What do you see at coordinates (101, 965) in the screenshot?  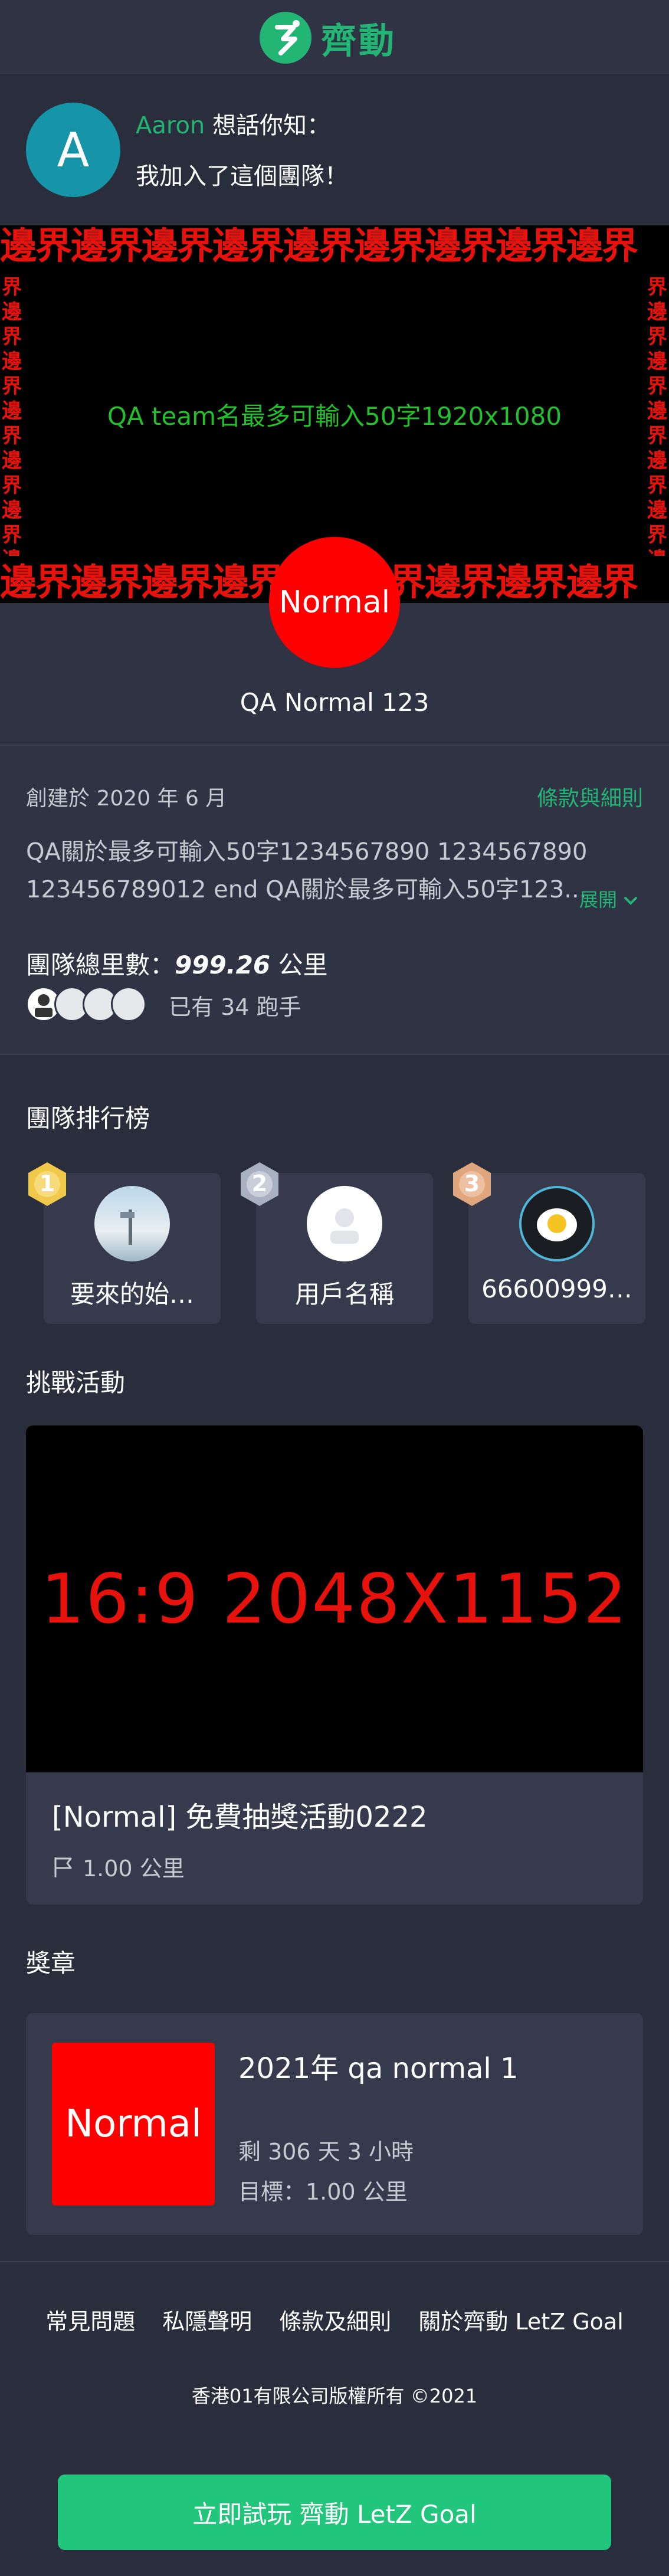 I see `total-label: 團隊總里數：` at bounding box center [101, 965].